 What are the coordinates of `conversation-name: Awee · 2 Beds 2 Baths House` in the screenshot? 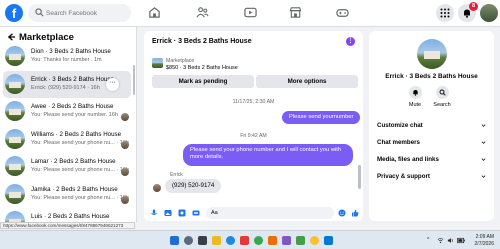 It's located at (72, 106).